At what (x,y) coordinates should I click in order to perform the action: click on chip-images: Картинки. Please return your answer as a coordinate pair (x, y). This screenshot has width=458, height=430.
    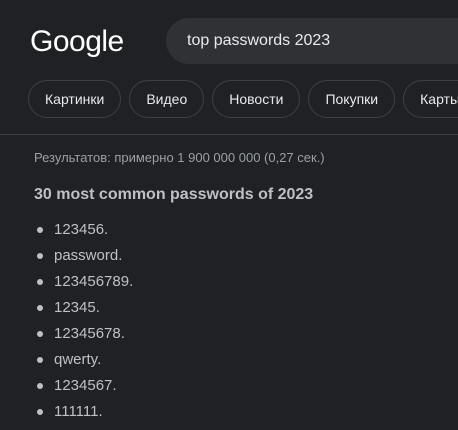
    Looking at the image, I should click on (75, 99).